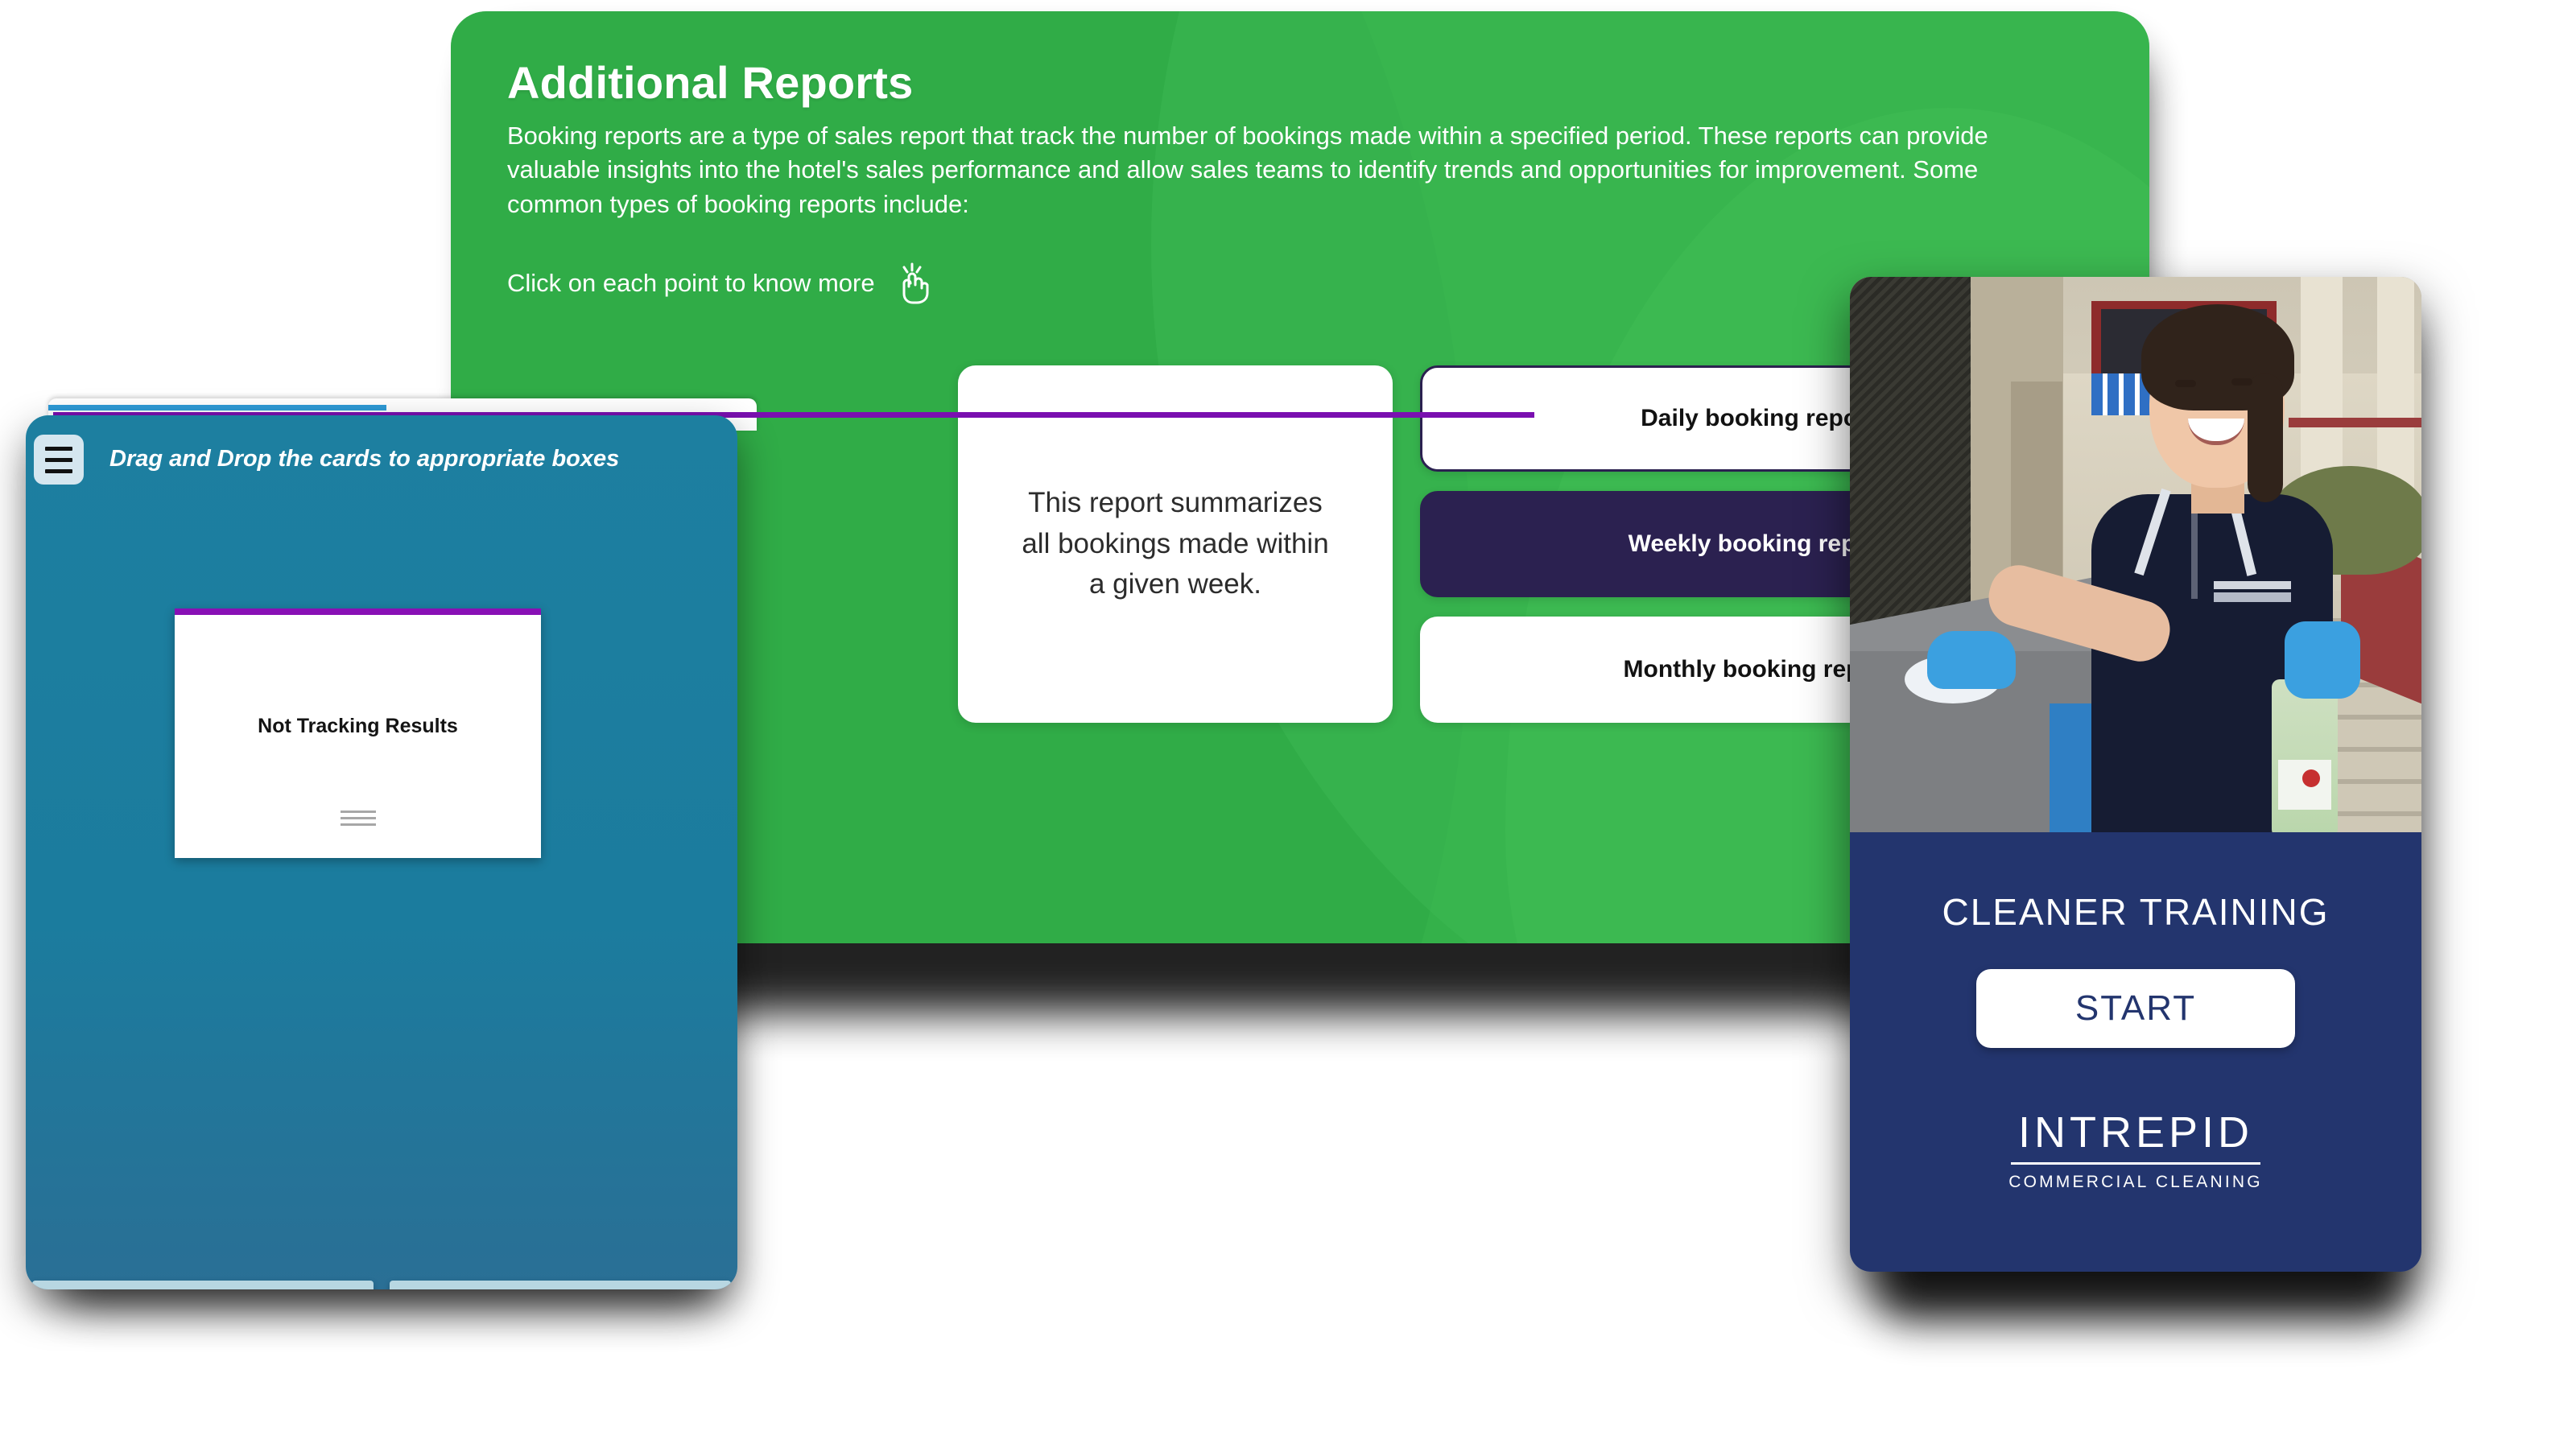  I want to click on cleaner-wiping-bin-photo, so click(2135, 554).